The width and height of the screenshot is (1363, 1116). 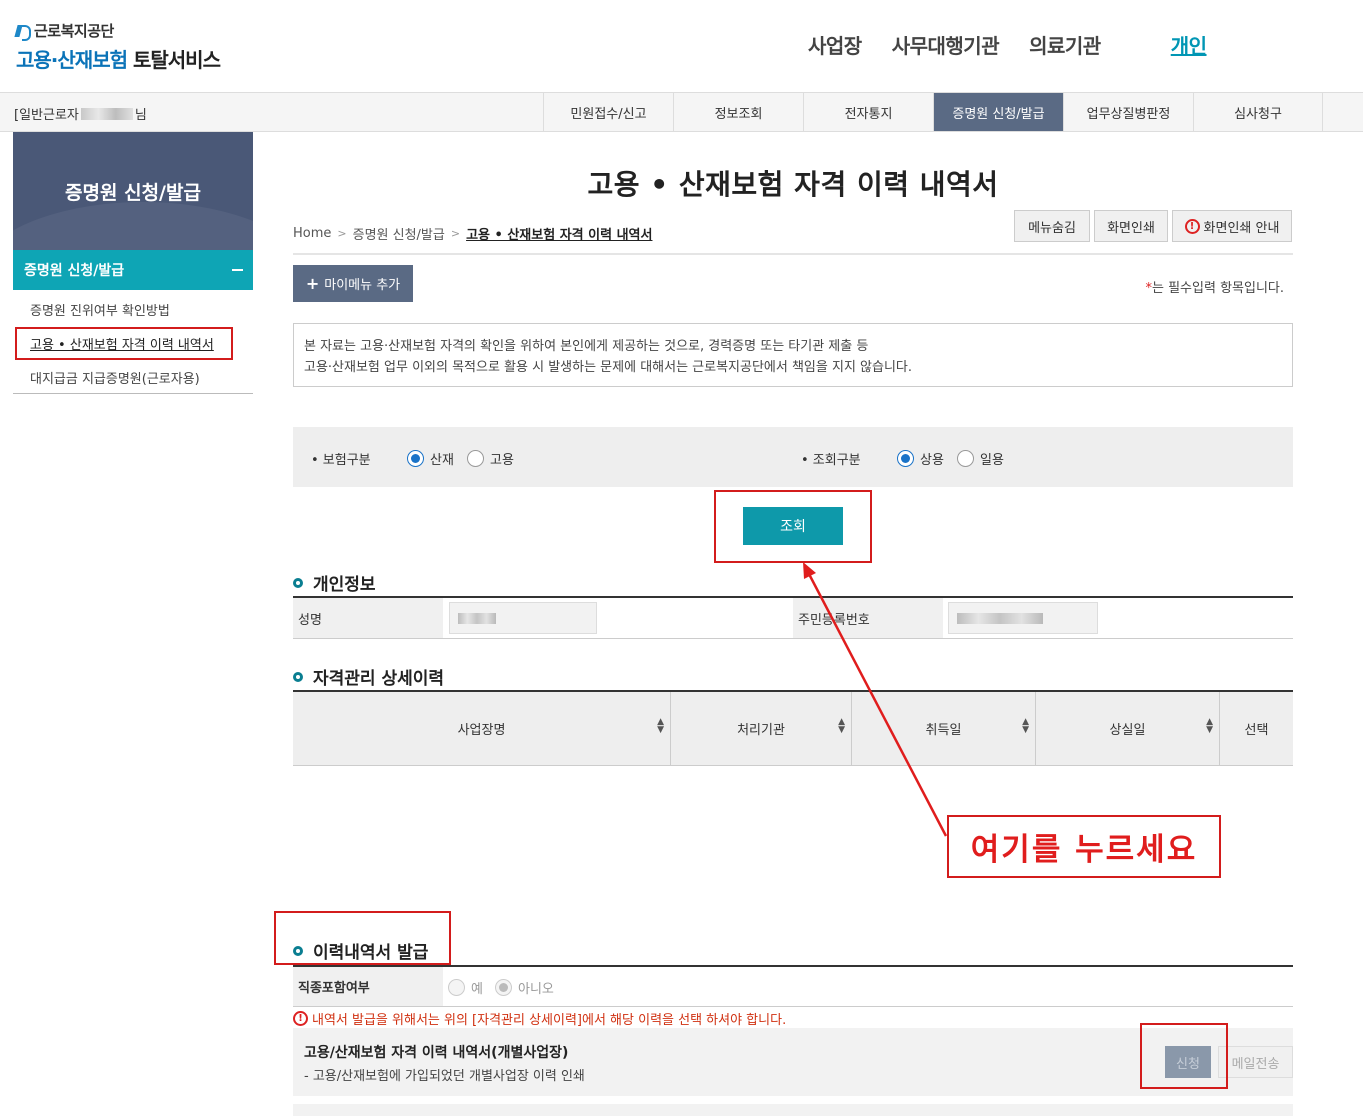 I want to click on radio-label: 예, so click(x=477, y=989).